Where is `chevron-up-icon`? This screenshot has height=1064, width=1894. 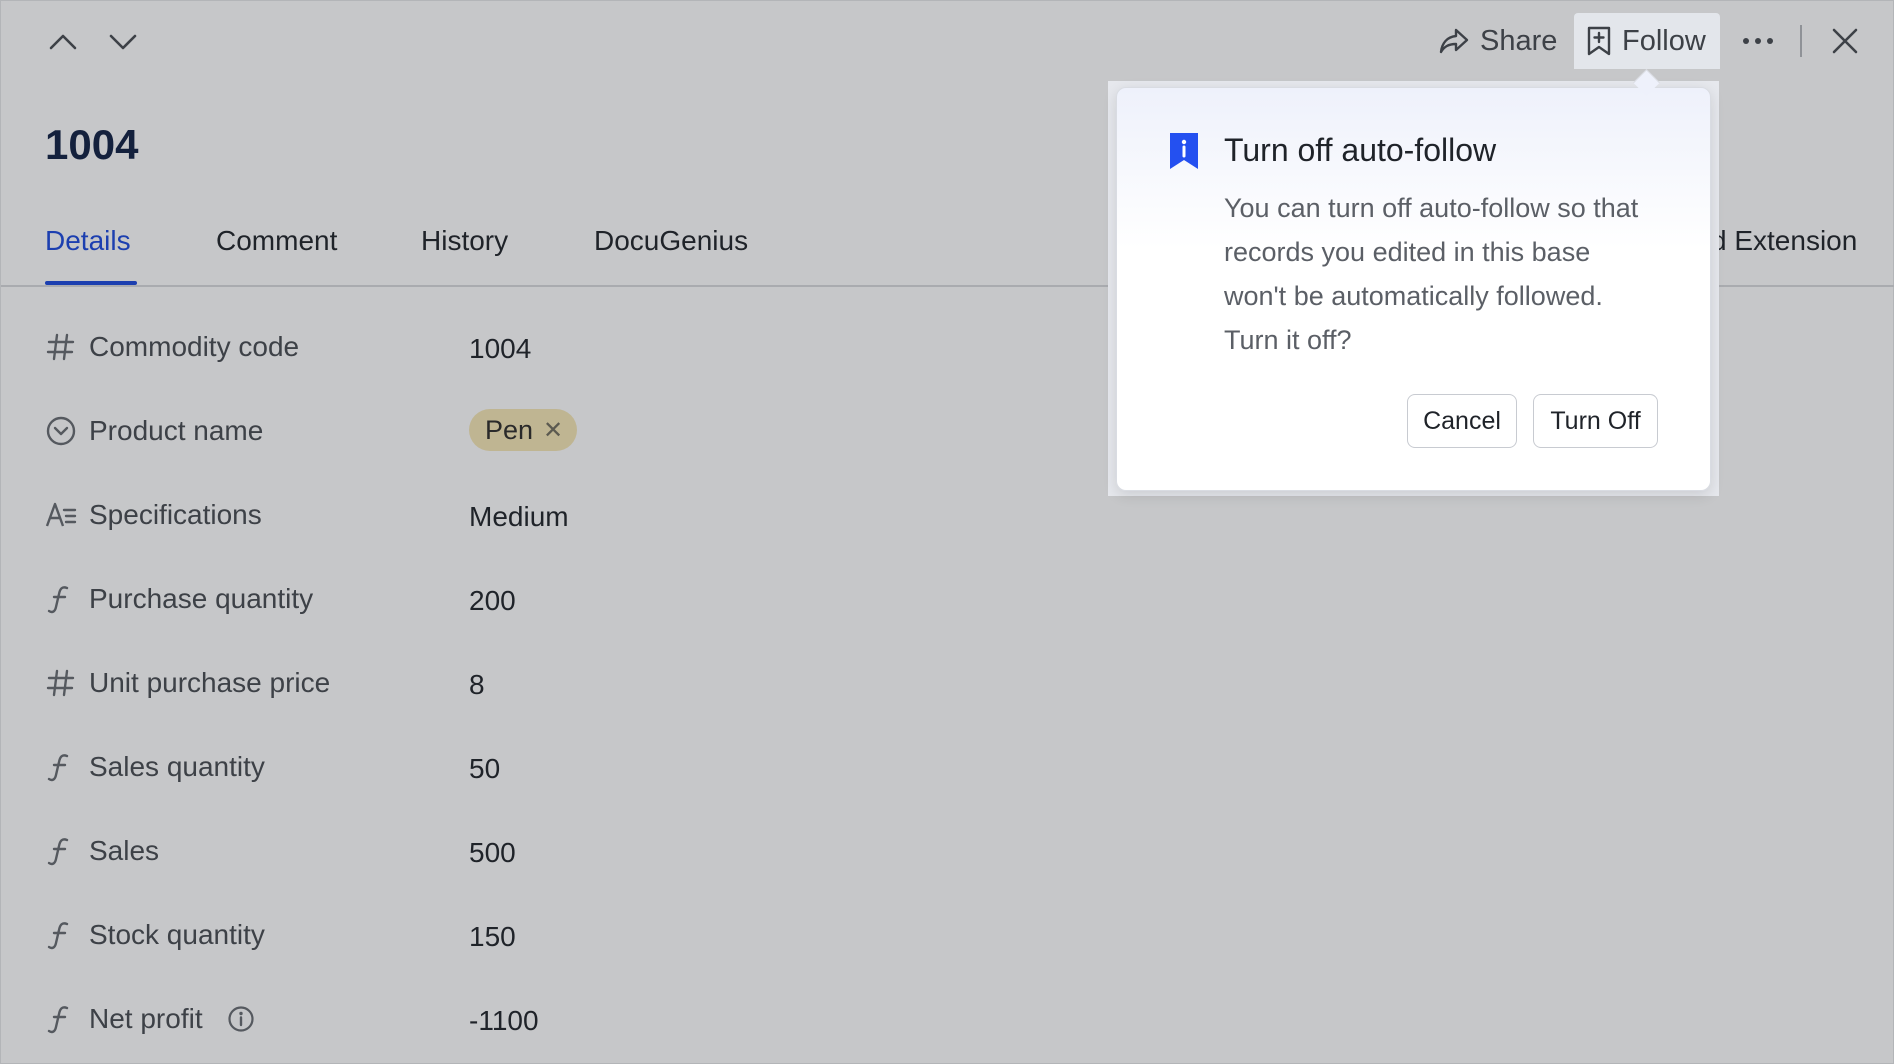 chevron-up-icon is located at coordinates (63, 42).